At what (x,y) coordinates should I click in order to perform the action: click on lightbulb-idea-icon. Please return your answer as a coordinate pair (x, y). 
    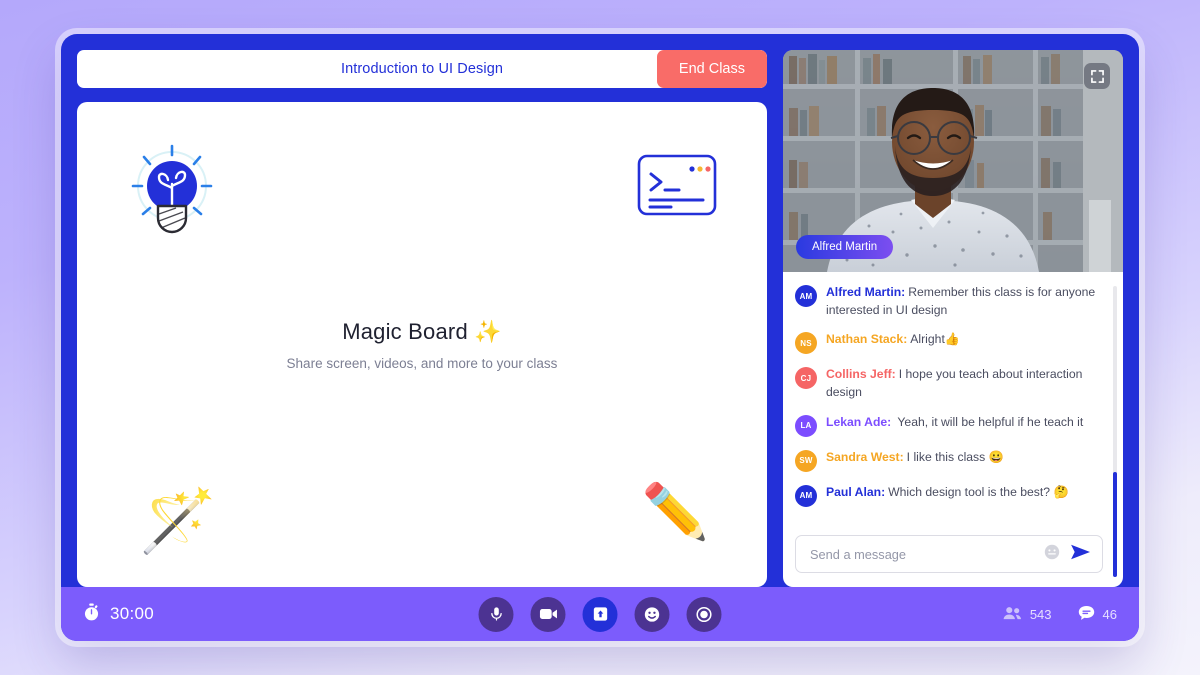
    Looking at the image, I should click on (172, 194).